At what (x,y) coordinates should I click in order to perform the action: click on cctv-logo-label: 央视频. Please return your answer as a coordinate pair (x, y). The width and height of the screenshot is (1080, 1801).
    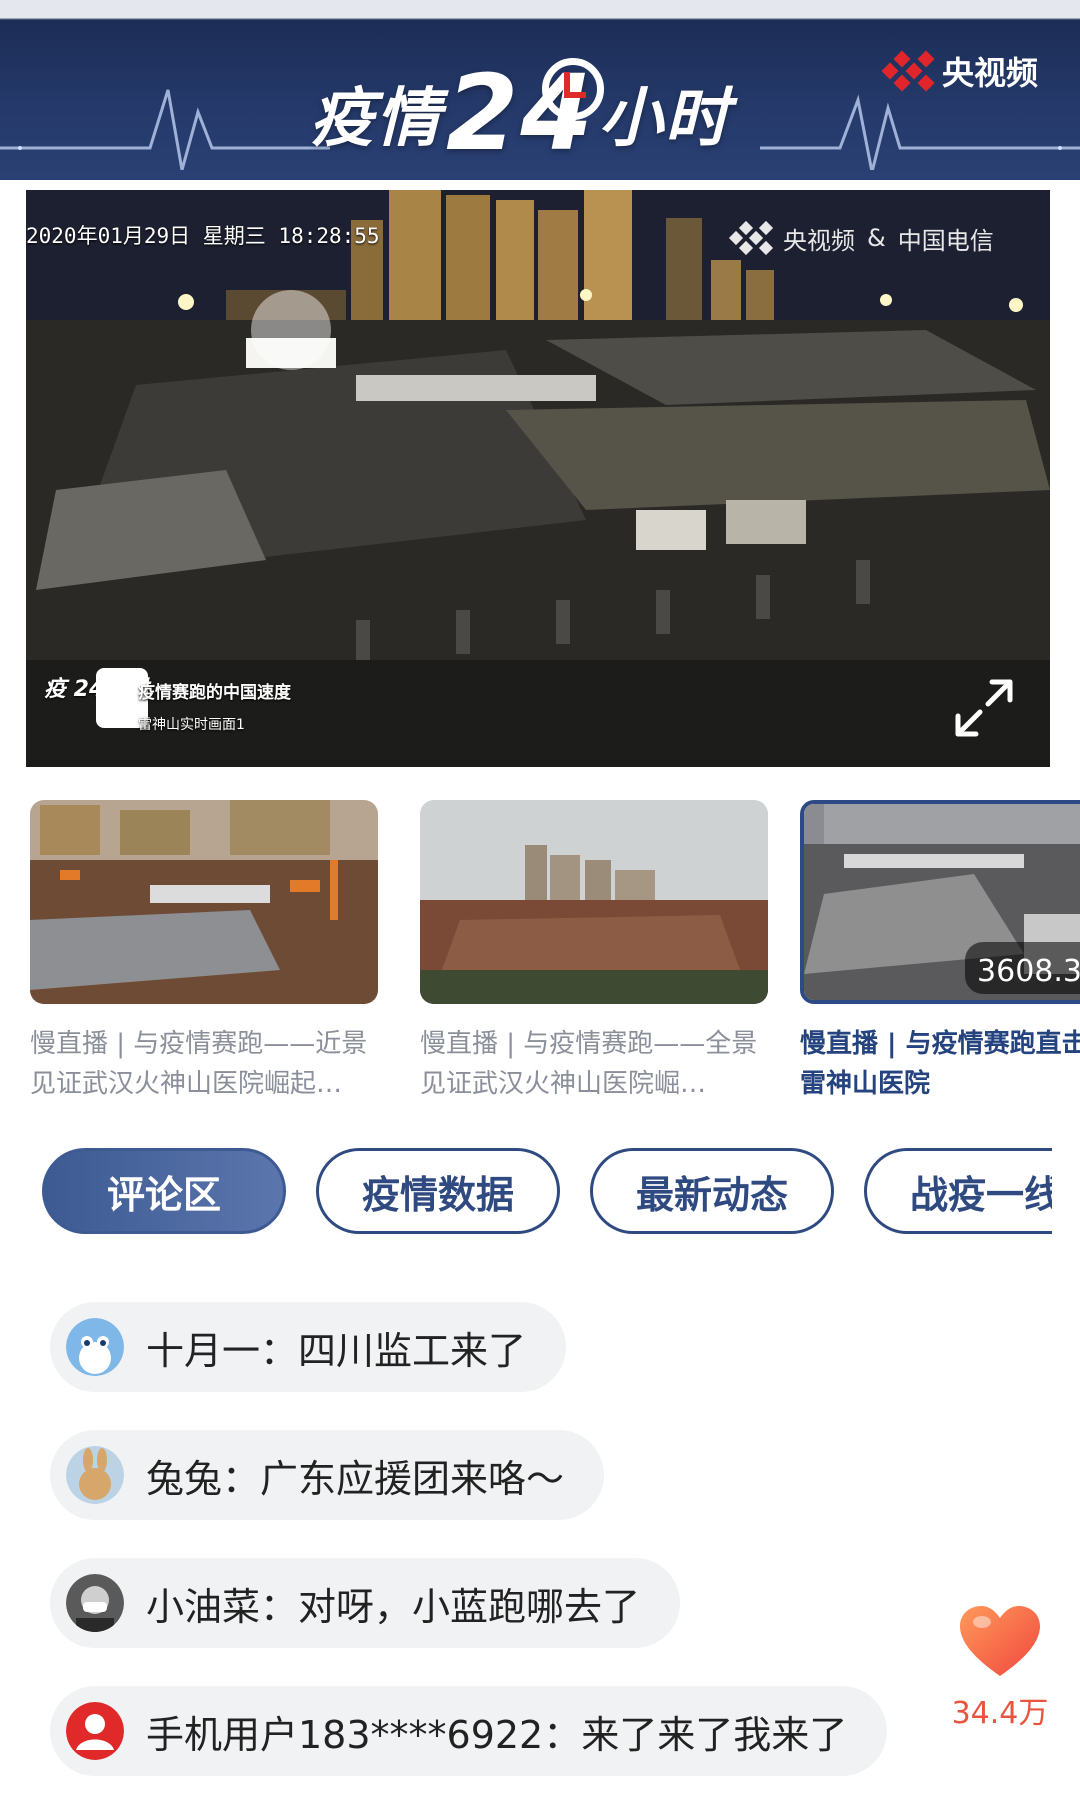
    Looking at the image, I should click on (990, 73).